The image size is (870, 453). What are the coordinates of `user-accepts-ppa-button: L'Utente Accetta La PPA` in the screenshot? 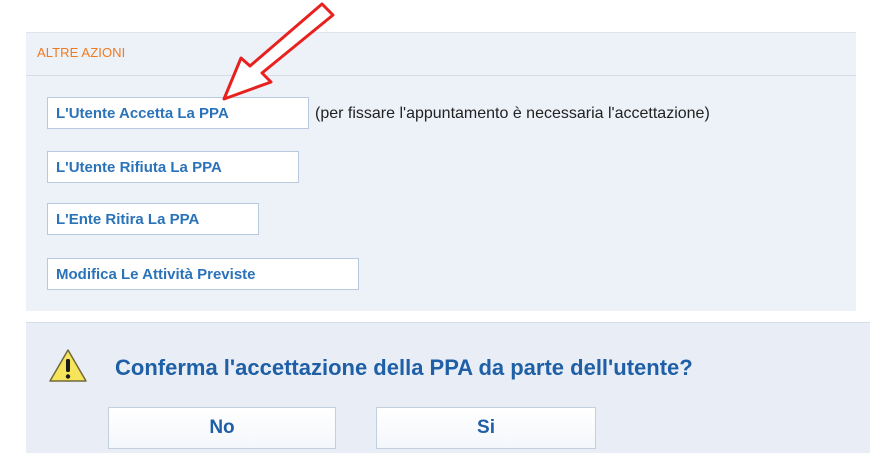 It's located at (178, 113).